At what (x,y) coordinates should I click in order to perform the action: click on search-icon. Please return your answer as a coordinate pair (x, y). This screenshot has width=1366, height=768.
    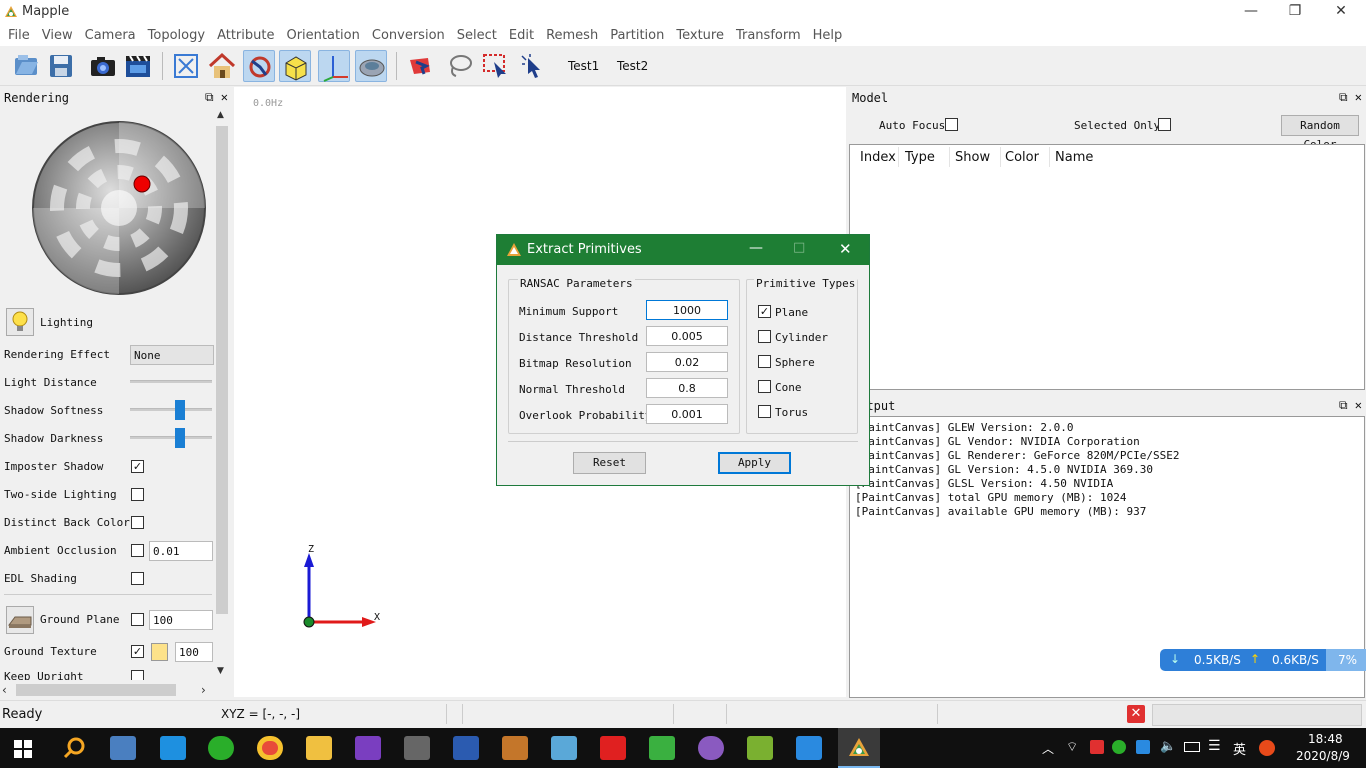
    Looking at the image, I should click on (74, 748).